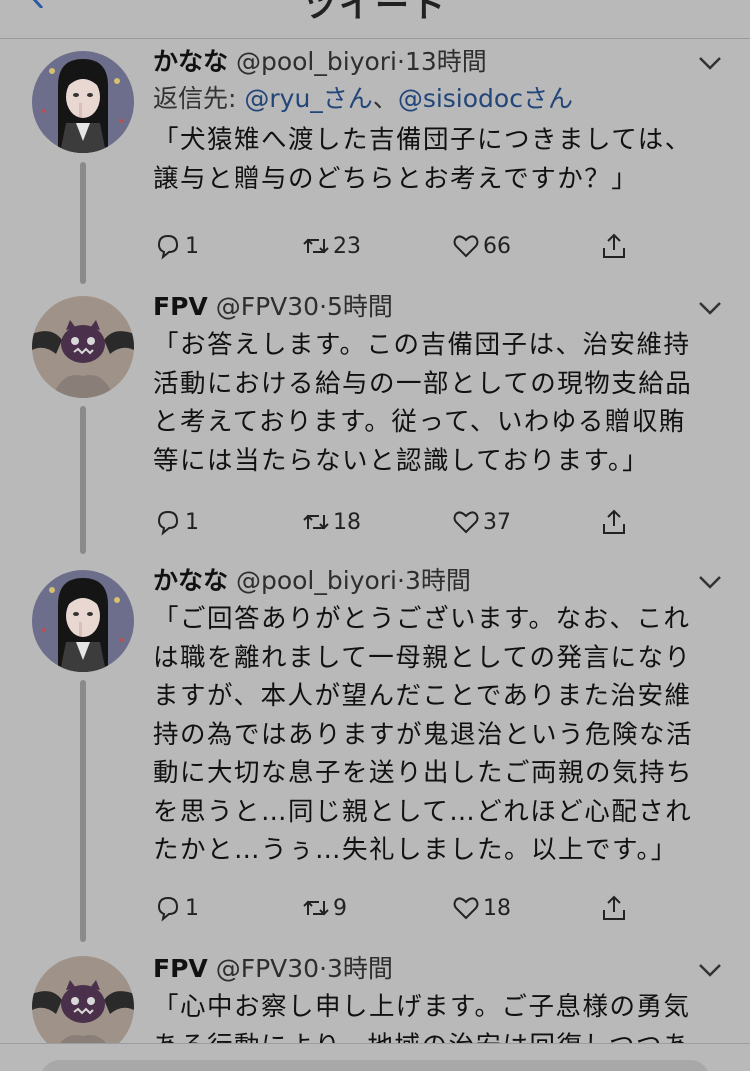  What do you see at coordinates (438, 307) in the screenshot?
I see `tweet-header: FPV @FPV30·5時間` at bounding box center [438, 307].